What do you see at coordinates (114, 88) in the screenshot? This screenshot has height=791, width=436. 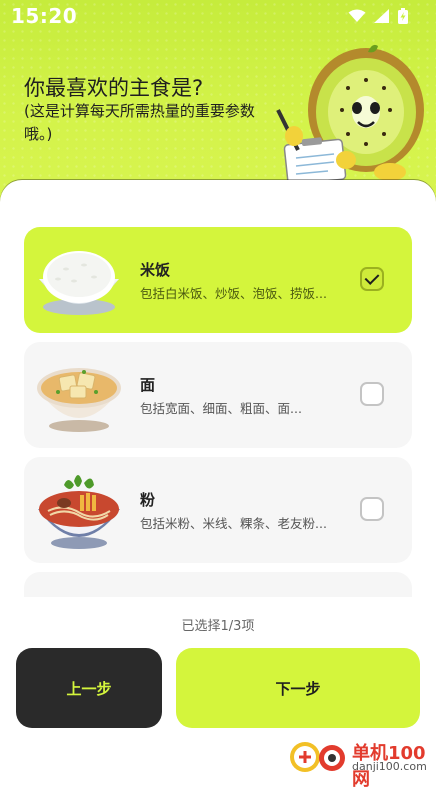 I see `question-title: 你最喜欢的主食是?` at bounding box center [114, 88].